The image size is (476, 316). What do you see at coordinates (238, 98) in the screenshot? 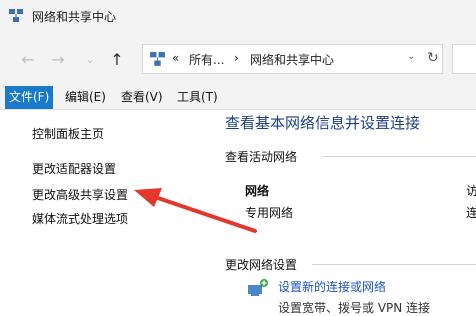
I see `menu-bar: 文件(F) 编辑(E) 查看(V) 工具(T)` at bounding box center [238, 98].